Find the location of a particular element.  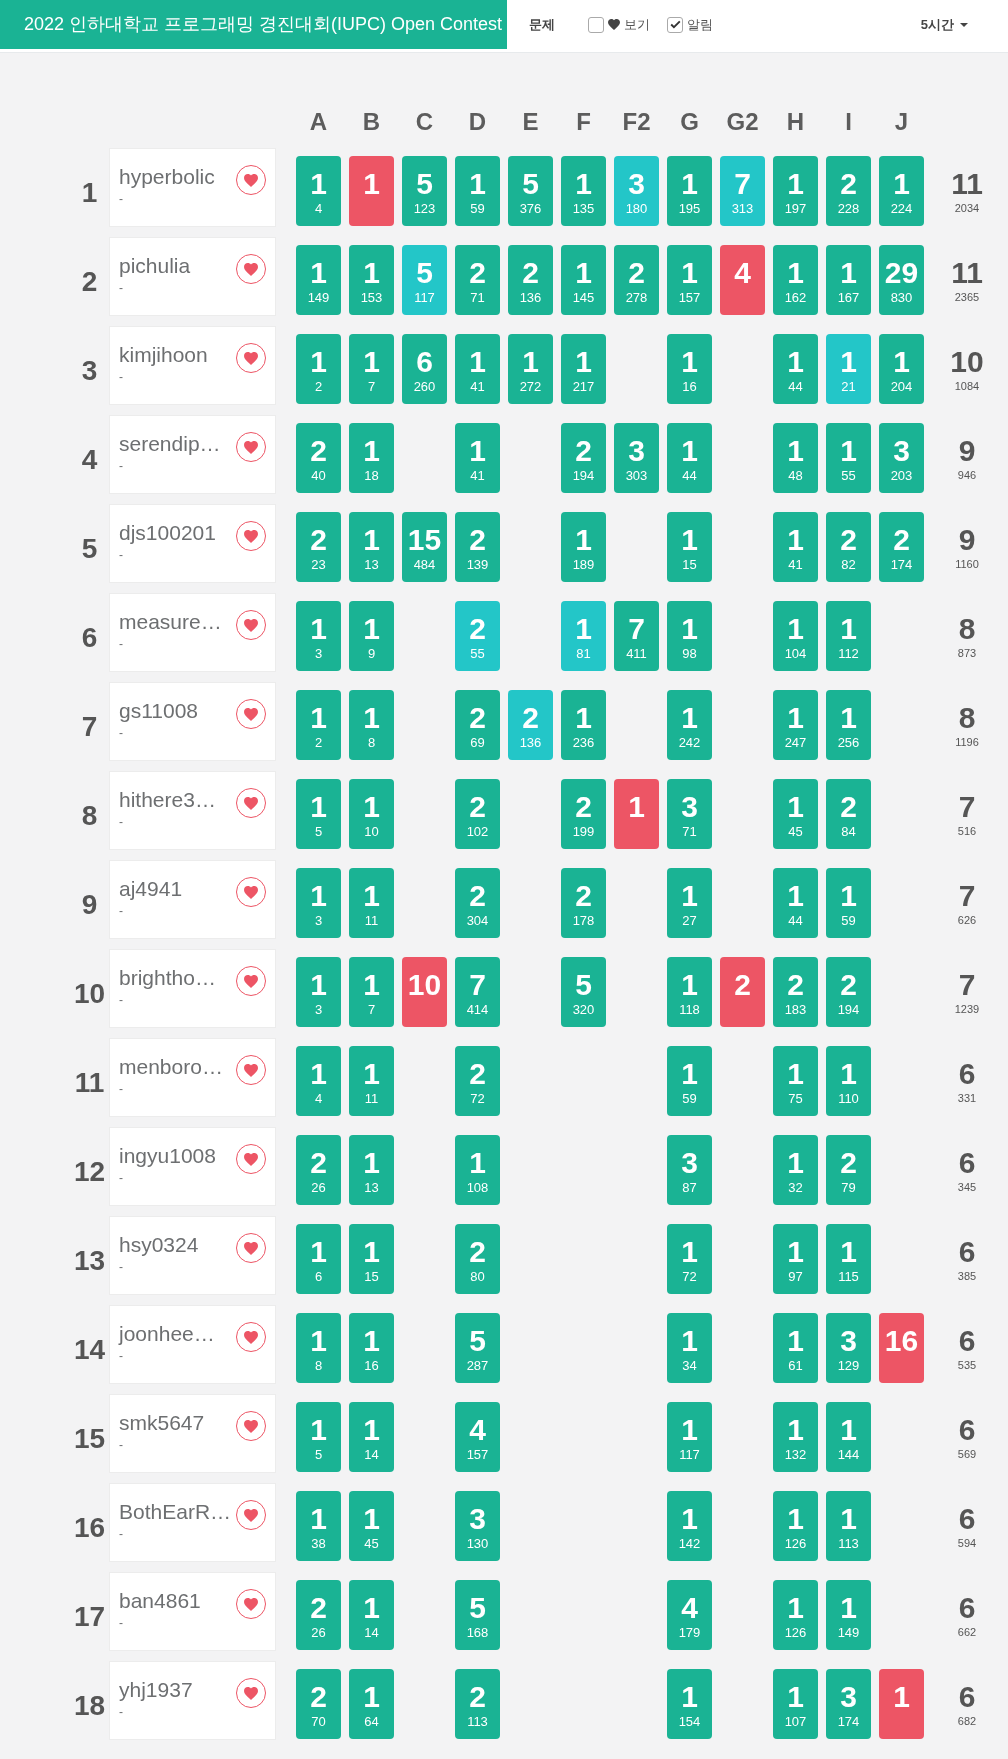

penalty-time: 385 is located at coordinates (967, 1276).